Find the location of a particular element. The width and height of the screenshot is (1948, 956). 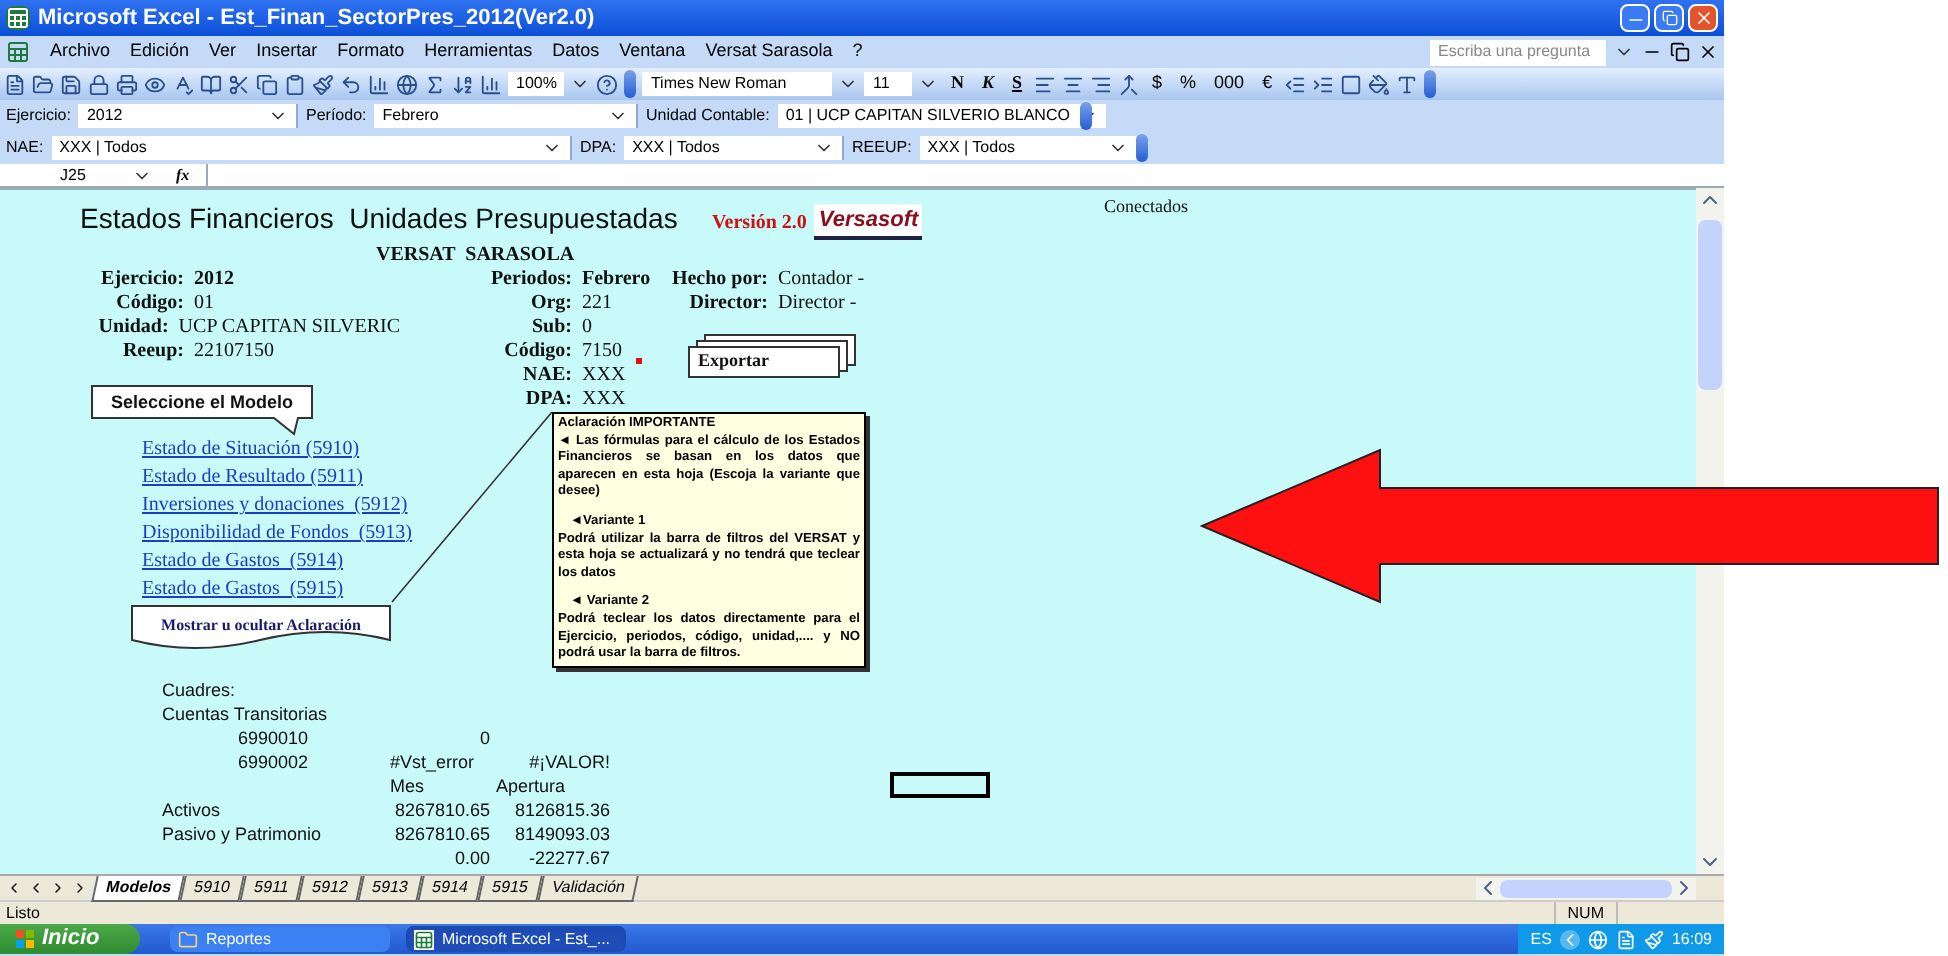

menu-item: Ver is located at coordinates (223, 52).